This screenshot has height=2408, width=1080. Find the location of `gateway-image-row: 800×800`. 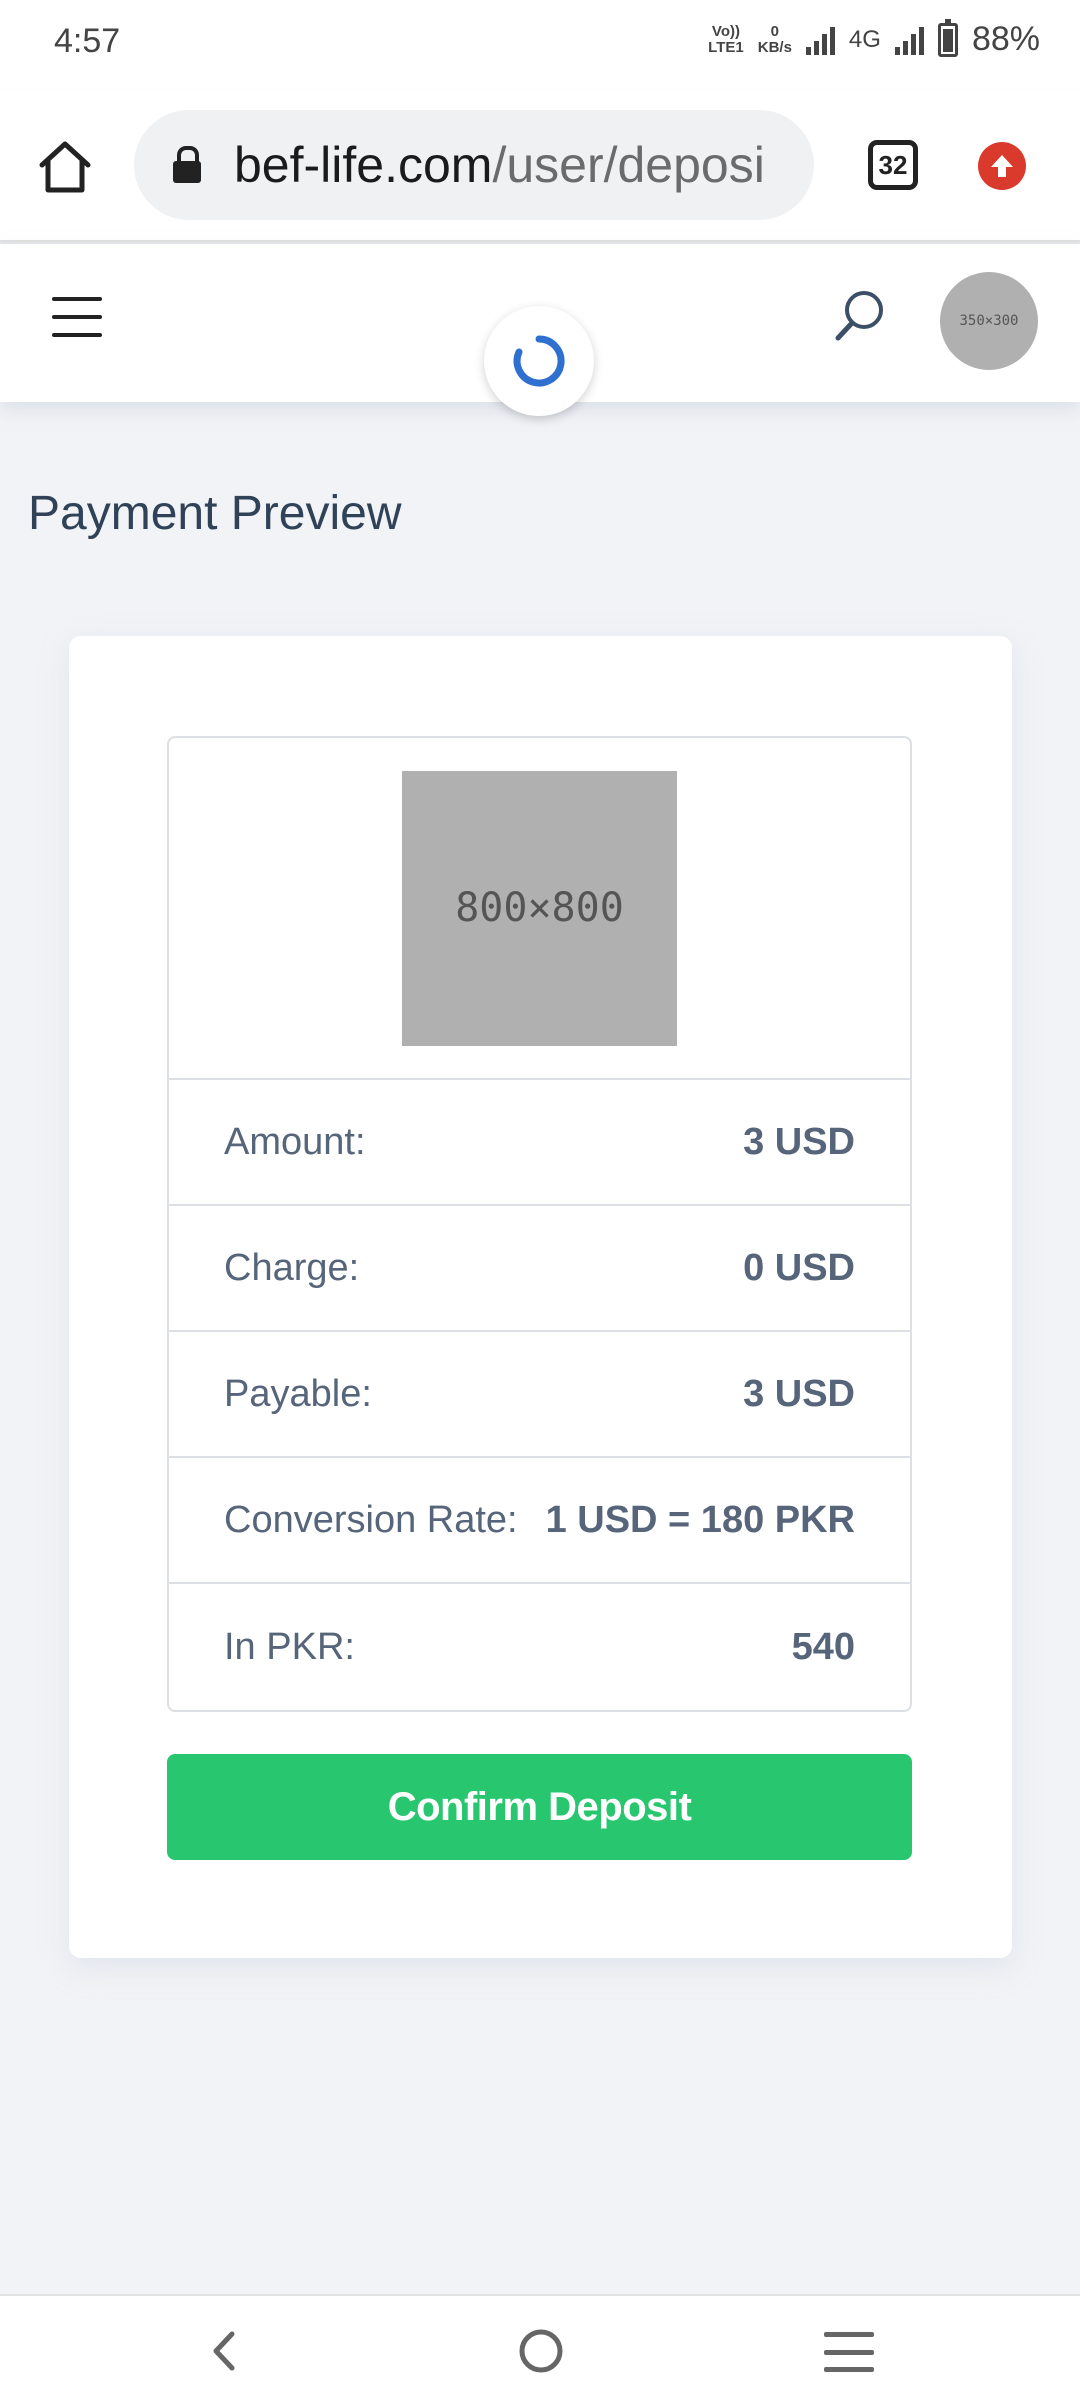

gateway-image-row: 800×800 is located at coordinates (539, 909).